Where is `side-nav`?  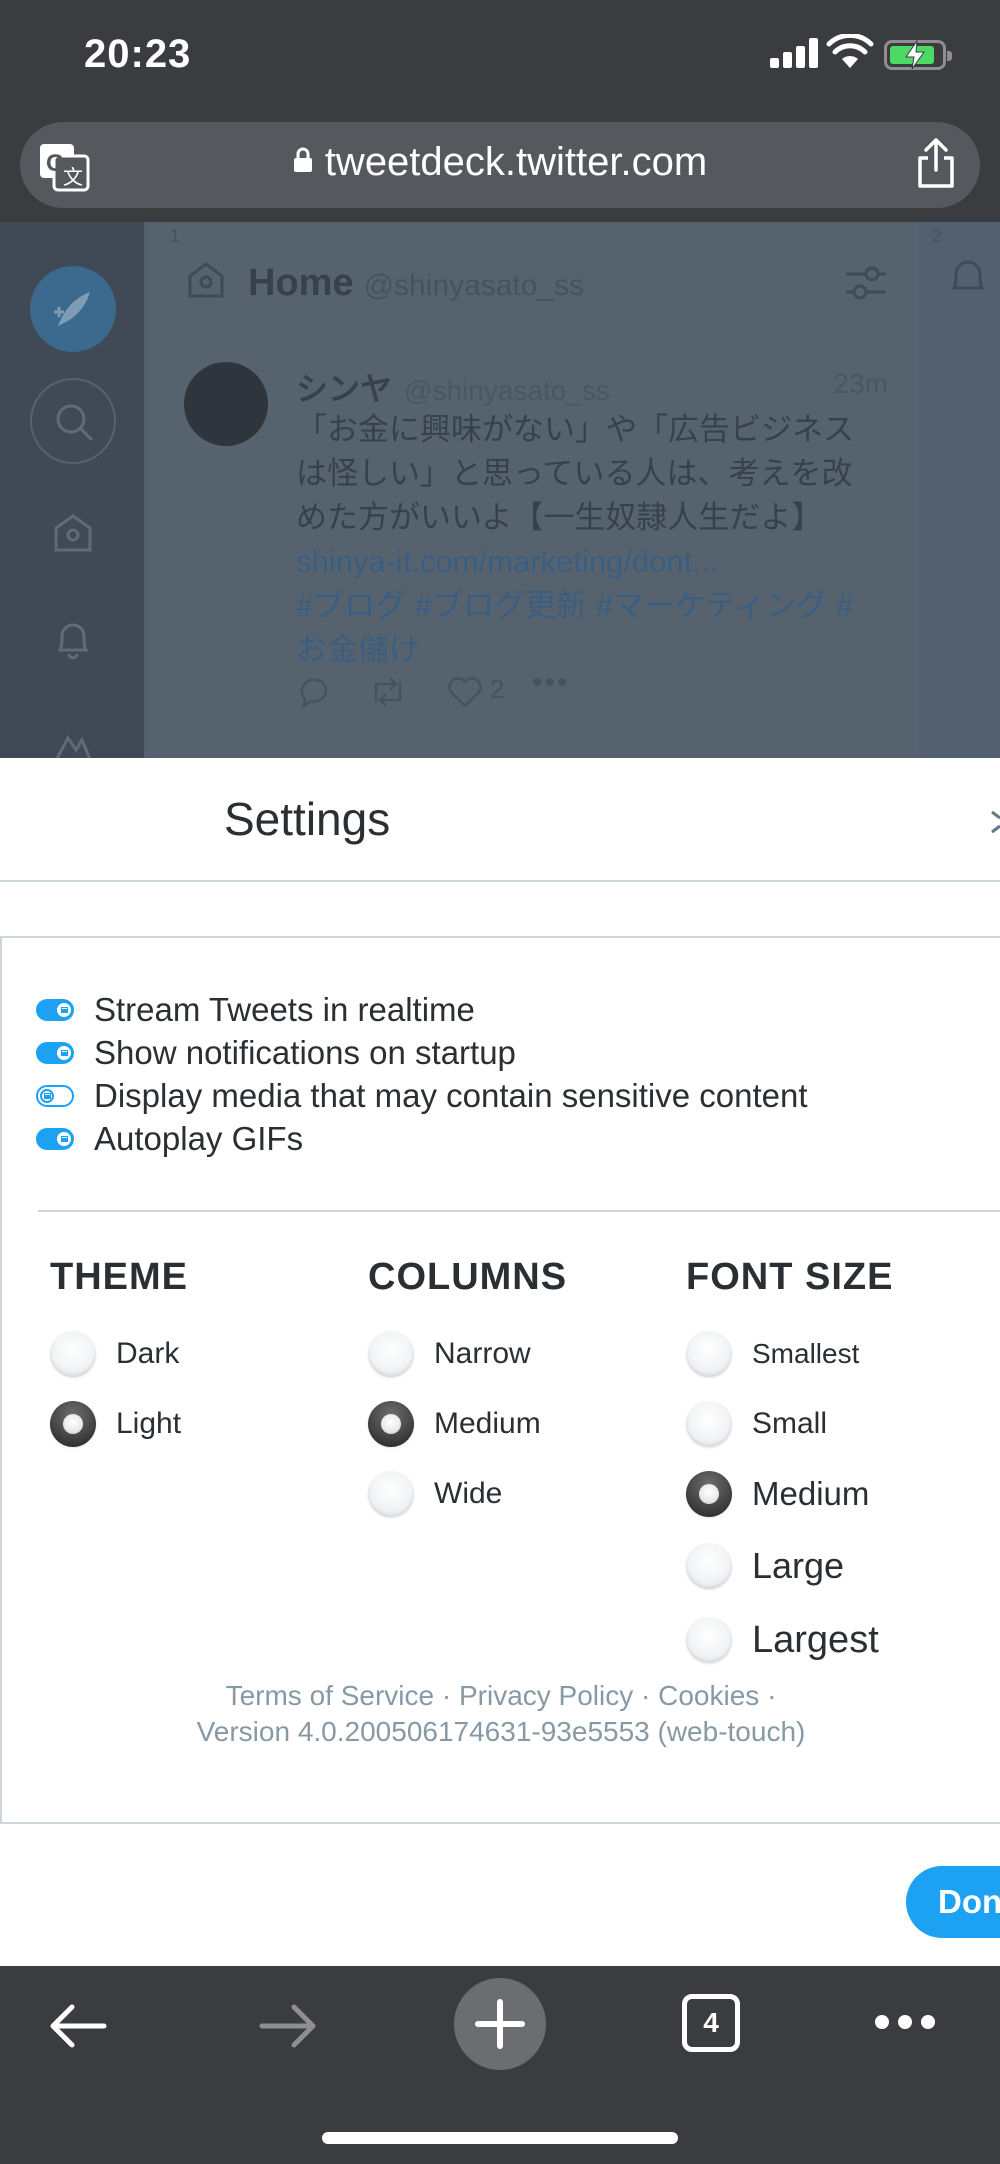
side-nav is located at coordinates (72, 490).